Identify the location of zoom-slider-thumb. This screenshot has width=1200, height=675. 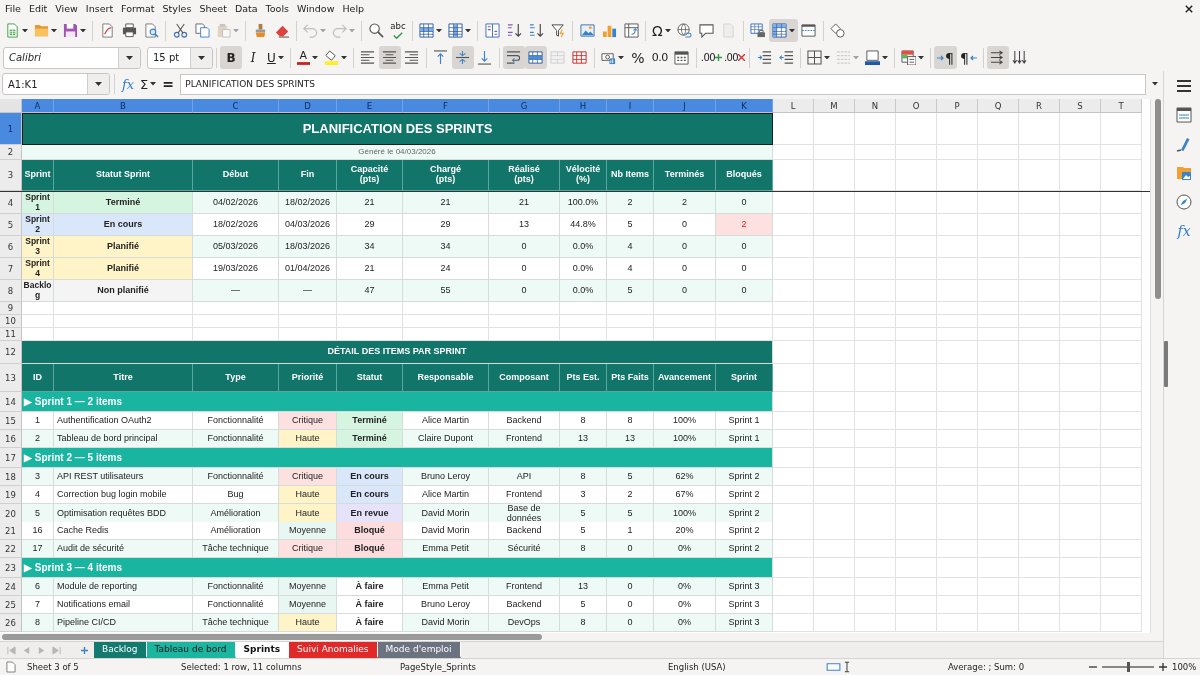
(1128, 667).